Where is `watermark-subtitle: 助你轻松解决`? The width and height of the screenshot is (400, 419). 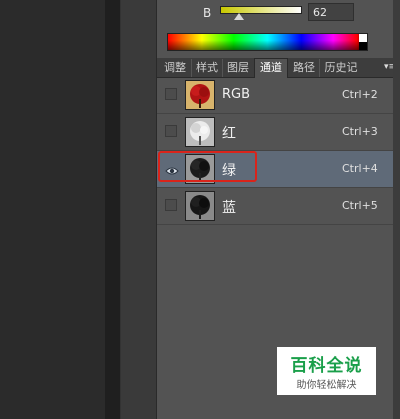
watermark-subtitle: 助你轻松解决 is located at coordinates (326, 385).